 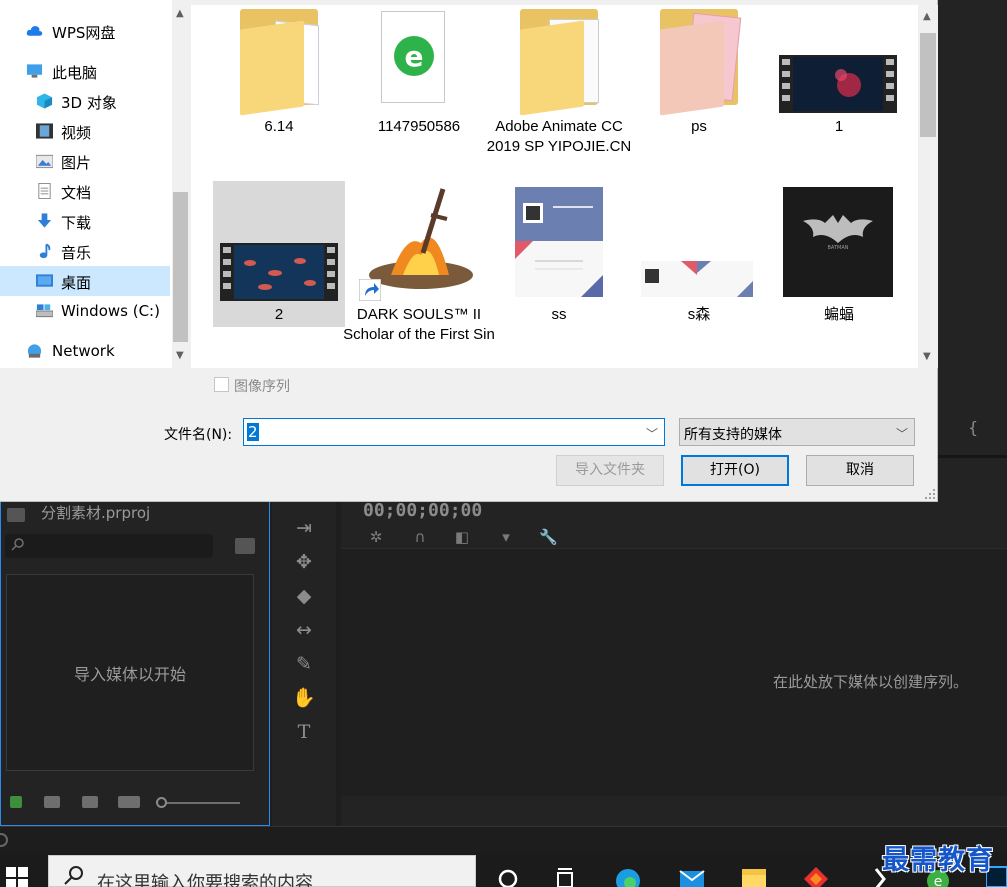 What do you see at coordinates (85, 281) in the screenshot?
I see `nav-item-desktop: 桌面` at bounding box center [85, 281].